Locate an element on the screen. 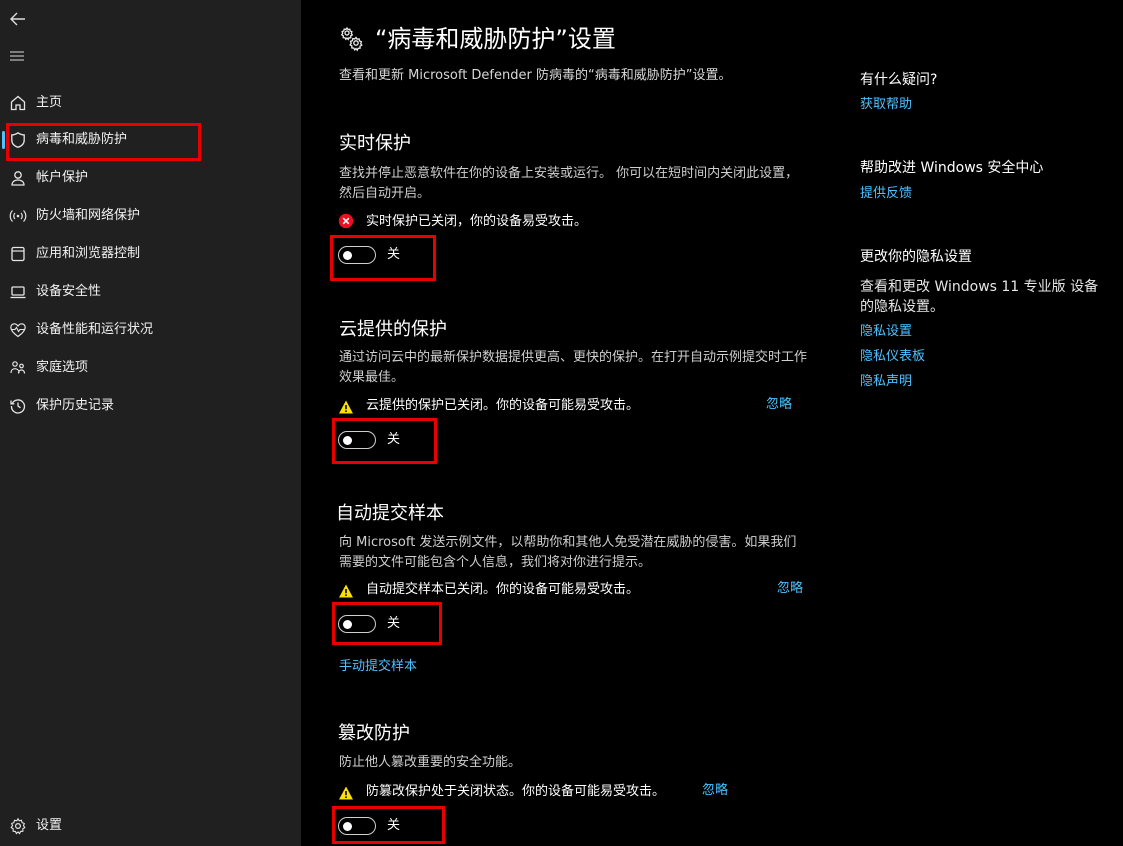 Image resolution: width=1123 pixels, height=846 pixels. sidebar-item-label: 设备安全性 is located at coordinates (69, 291).